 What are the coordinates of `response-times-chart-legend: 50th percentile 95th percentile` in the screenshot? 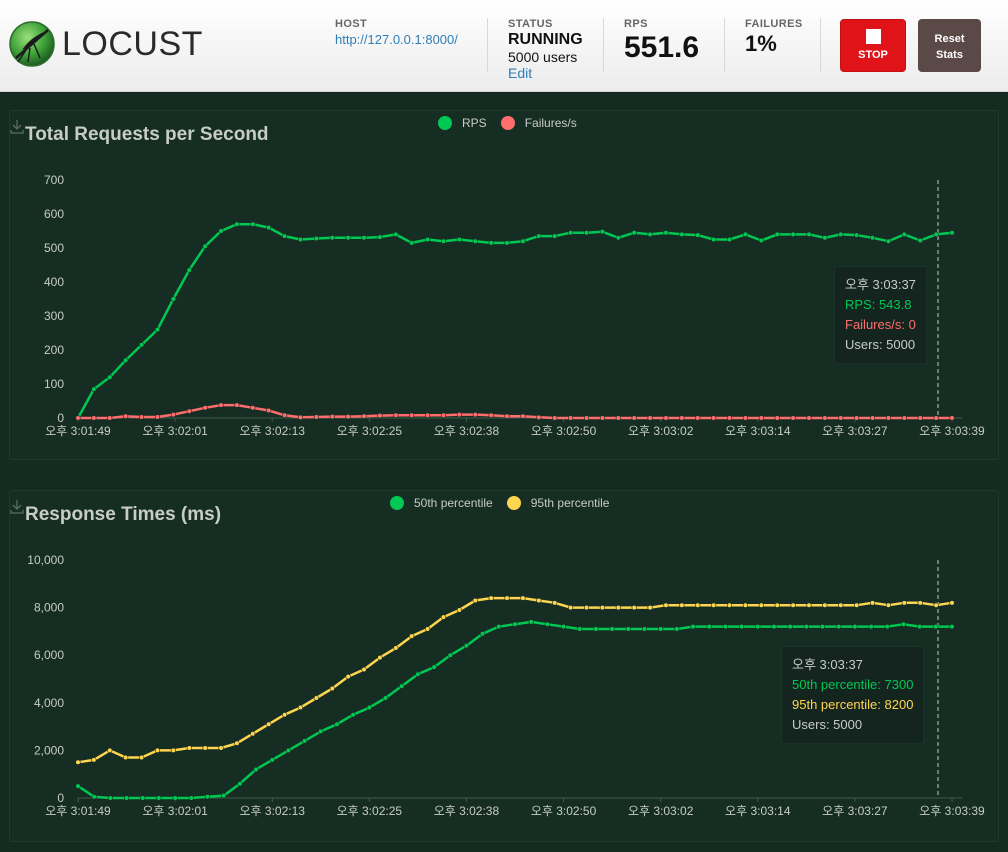 It's located at (506, 503).